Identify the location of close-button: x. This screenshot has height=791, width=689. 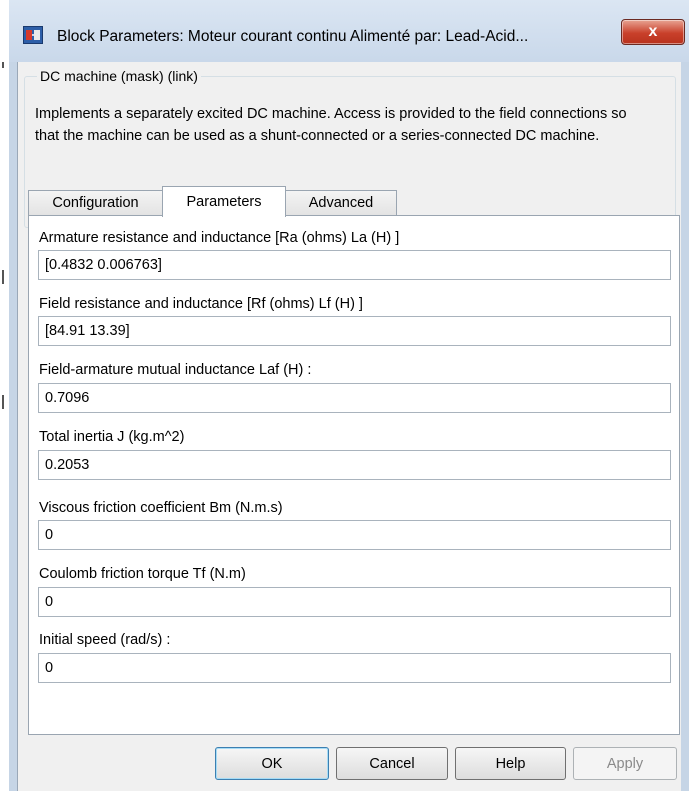
(653, 32).